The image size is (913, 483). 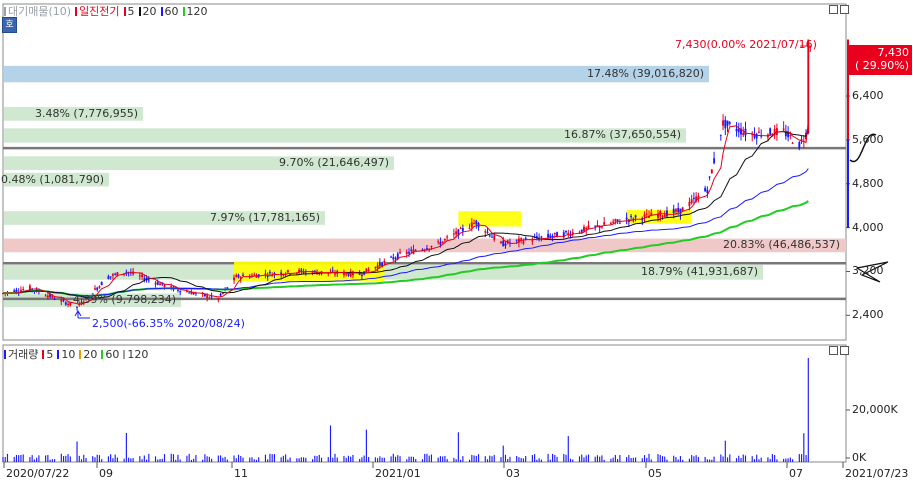 I want to click on x-tick-label: 2021/07/23, so click(x=877, y=473).